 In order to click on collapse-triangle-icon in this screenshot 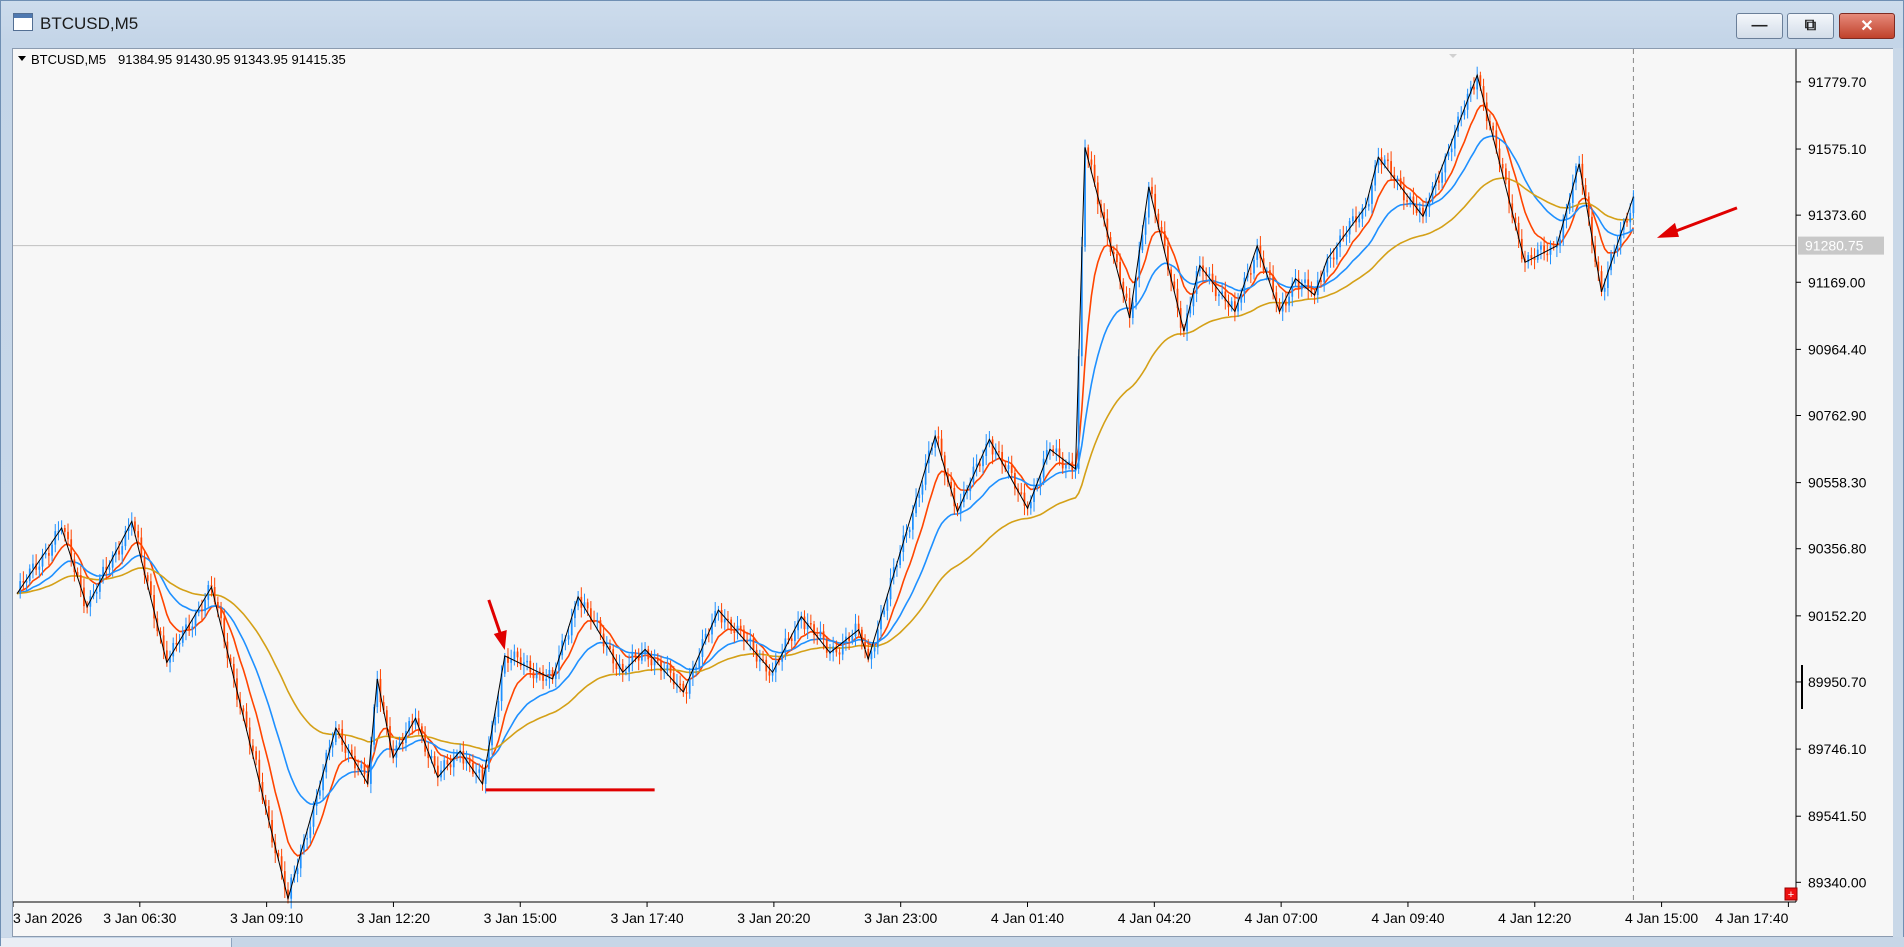, I will do `click(22, 58)`.